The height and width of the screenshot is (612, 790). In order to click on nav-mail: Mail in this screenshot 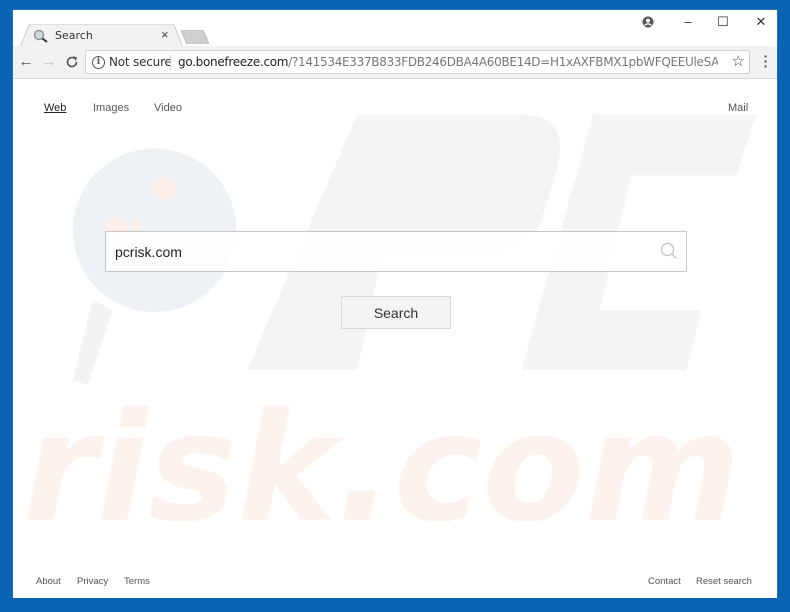, I will do `click(738, 108)`.